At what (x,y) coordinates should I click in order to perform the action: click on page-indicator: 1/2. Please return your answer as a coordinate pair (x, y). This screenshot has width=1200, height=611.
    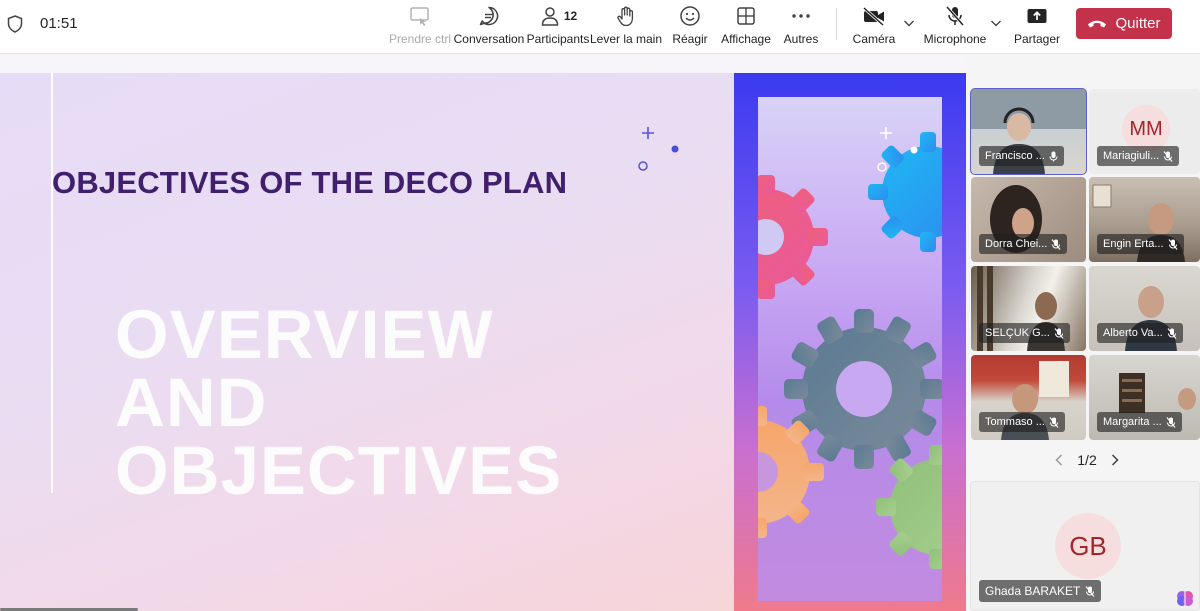
    Looking at the image, I should click on (1087, 460).